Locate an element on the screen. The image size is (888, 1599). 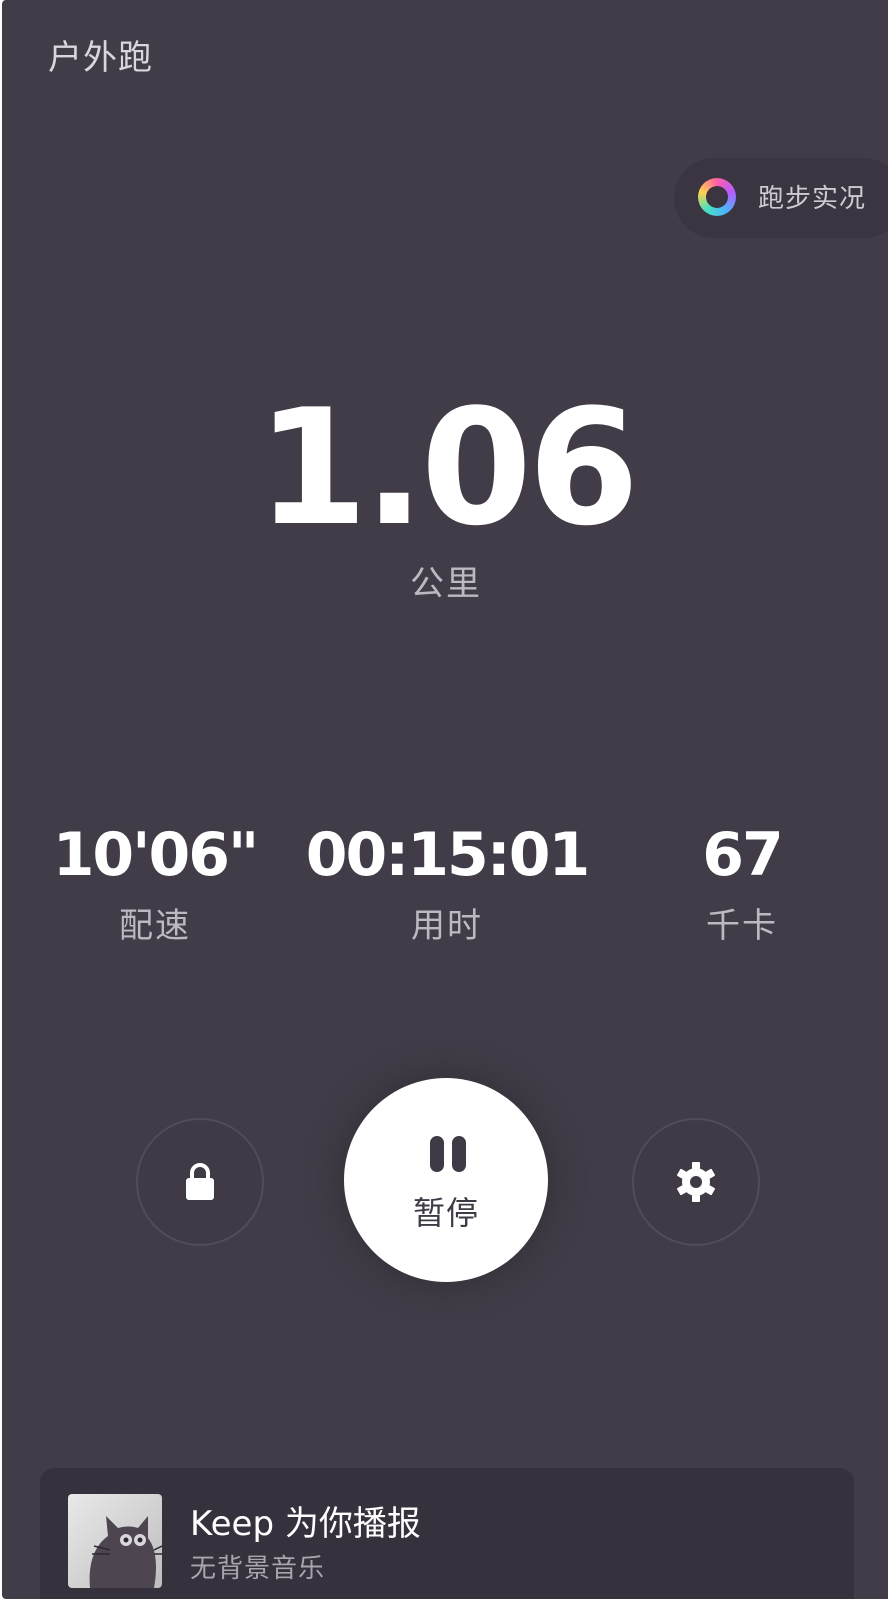
calories-value: 67 is located at coordinates (743, 855).